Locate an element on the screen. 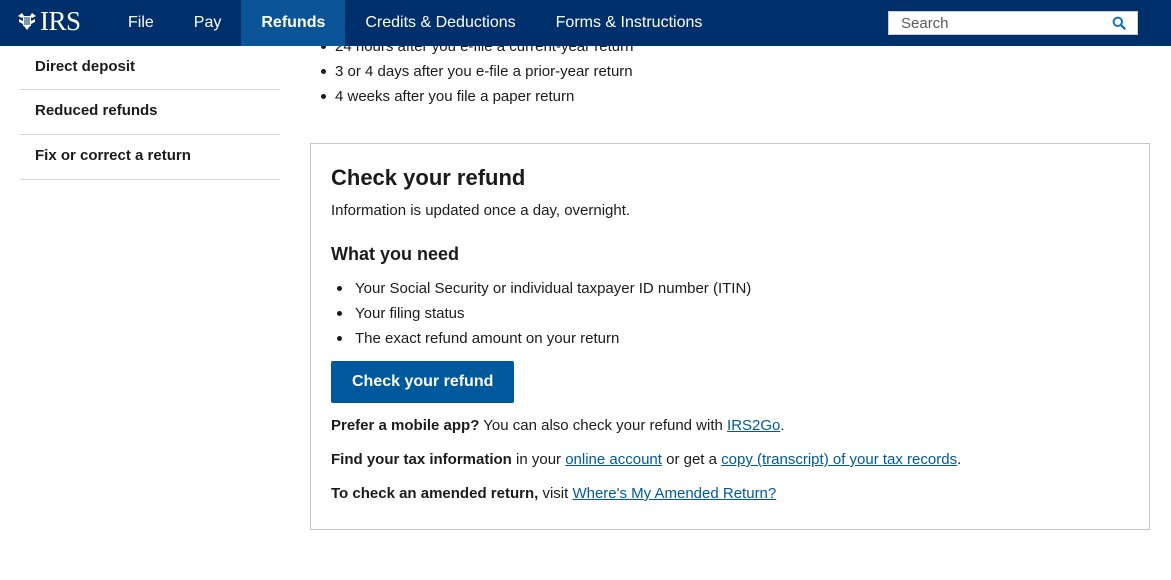  amended-bold: To check an amended return, is located at coordinates (435, 493).